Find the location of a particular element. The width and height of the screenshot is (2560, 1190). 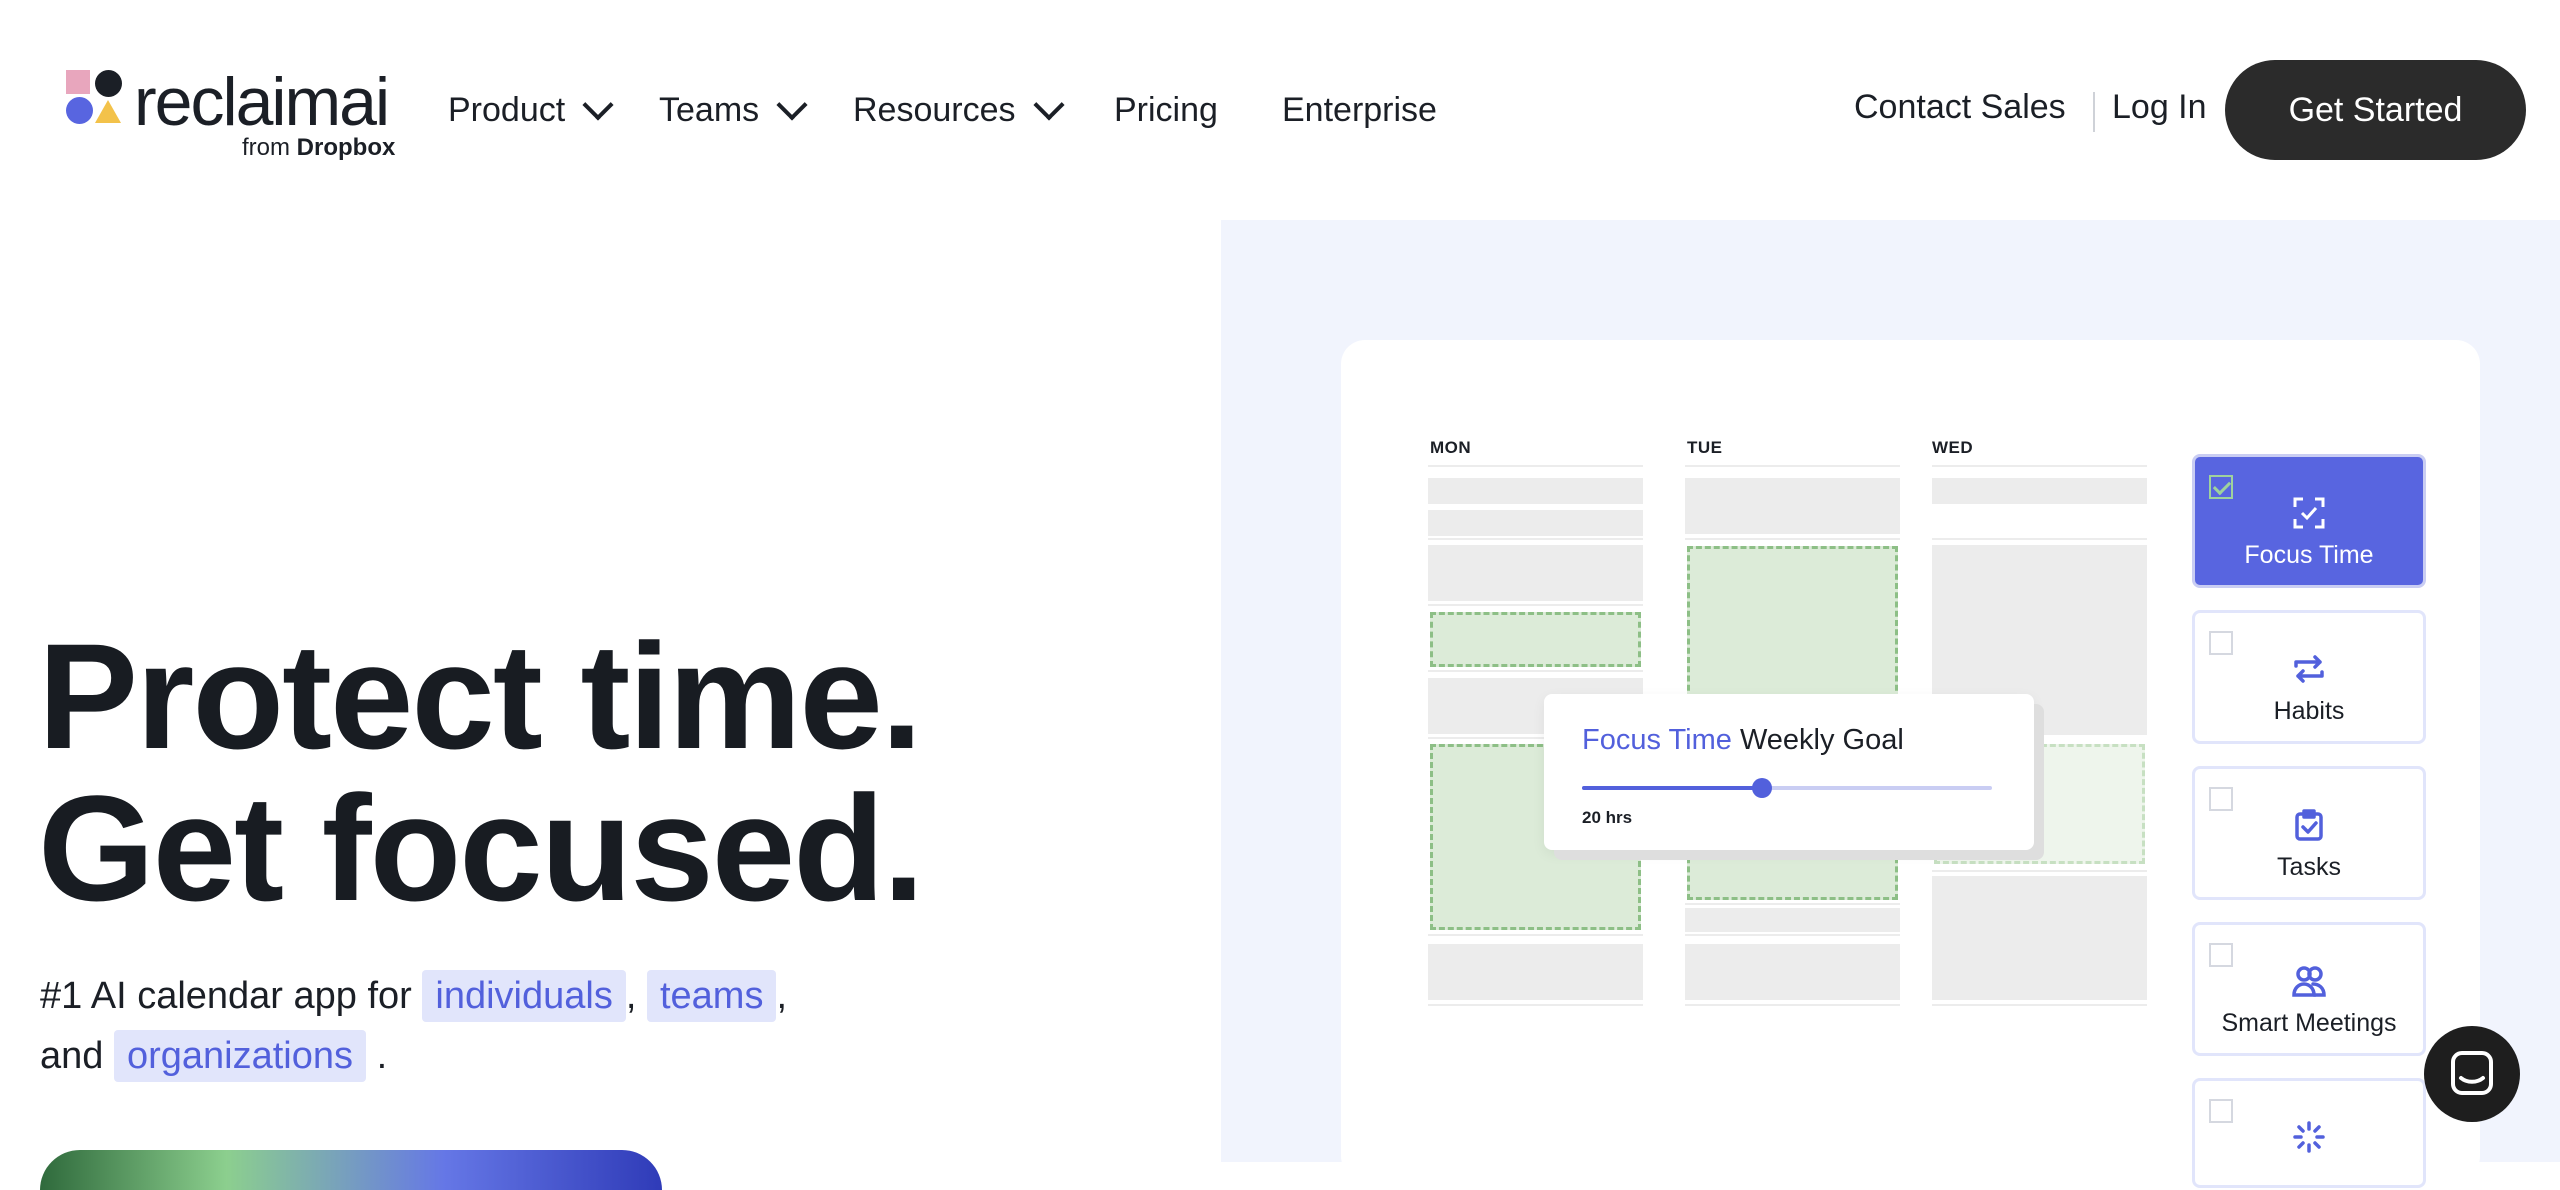

punctuation: . is located at coordinates (382, 1056).